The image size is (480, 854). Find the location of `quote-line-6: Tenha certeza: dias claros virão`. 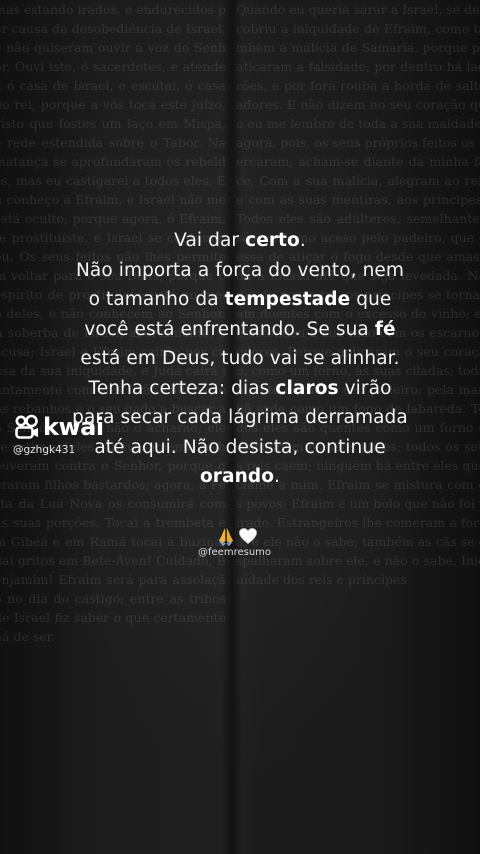

quote-line-6: Tenha certeza: dias claros virão is located at coordinates (240, 388).